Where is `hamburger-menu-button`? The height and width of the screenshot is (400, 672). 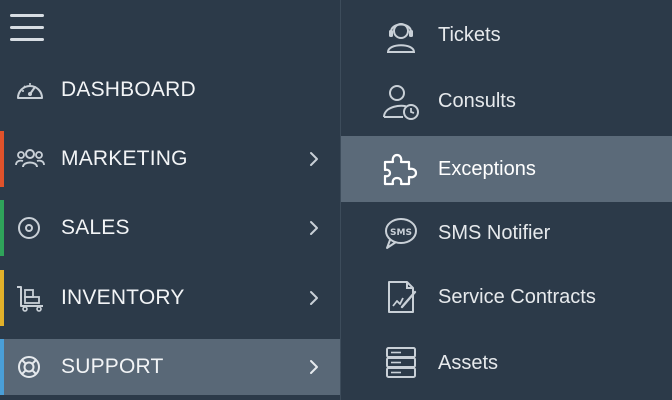 hamburger-menu-button is located at coordinates (27, 27).